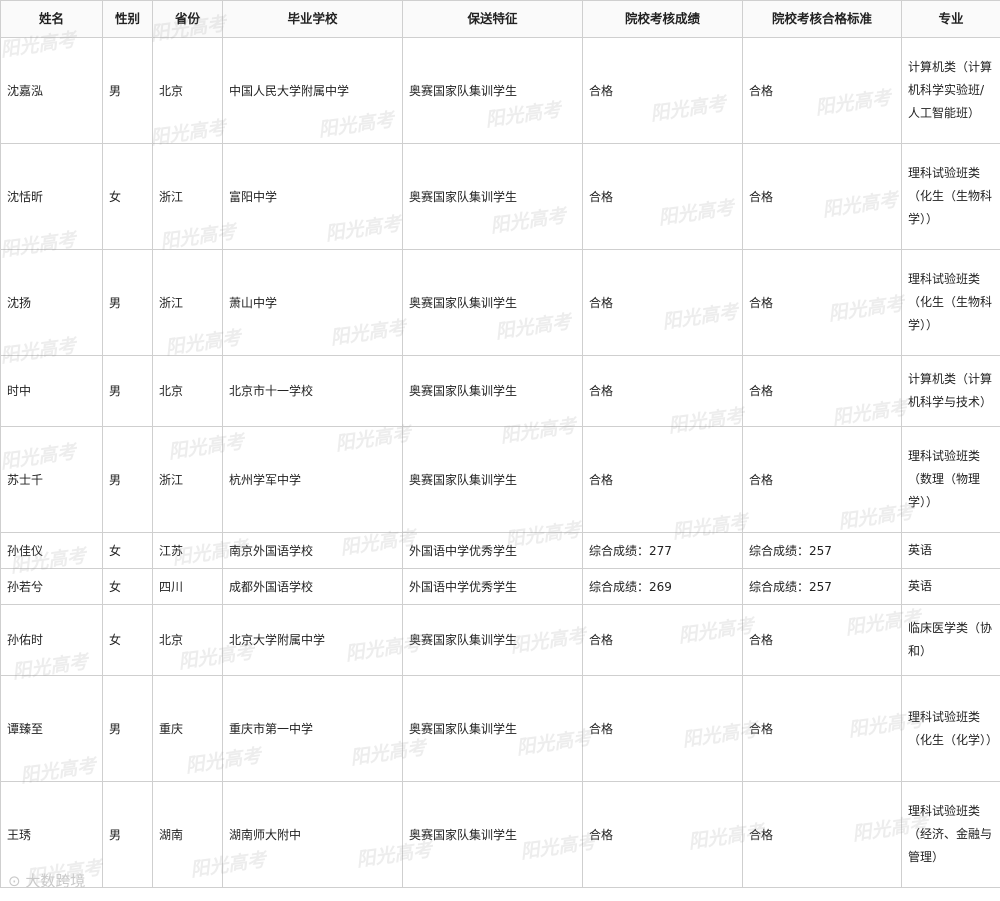 This screenshot has height=901, width=1000. What do you see at coordinates (187, 728) in the screenshot?
I see `cell-province: 重庆` at bounding box center [187, 728].